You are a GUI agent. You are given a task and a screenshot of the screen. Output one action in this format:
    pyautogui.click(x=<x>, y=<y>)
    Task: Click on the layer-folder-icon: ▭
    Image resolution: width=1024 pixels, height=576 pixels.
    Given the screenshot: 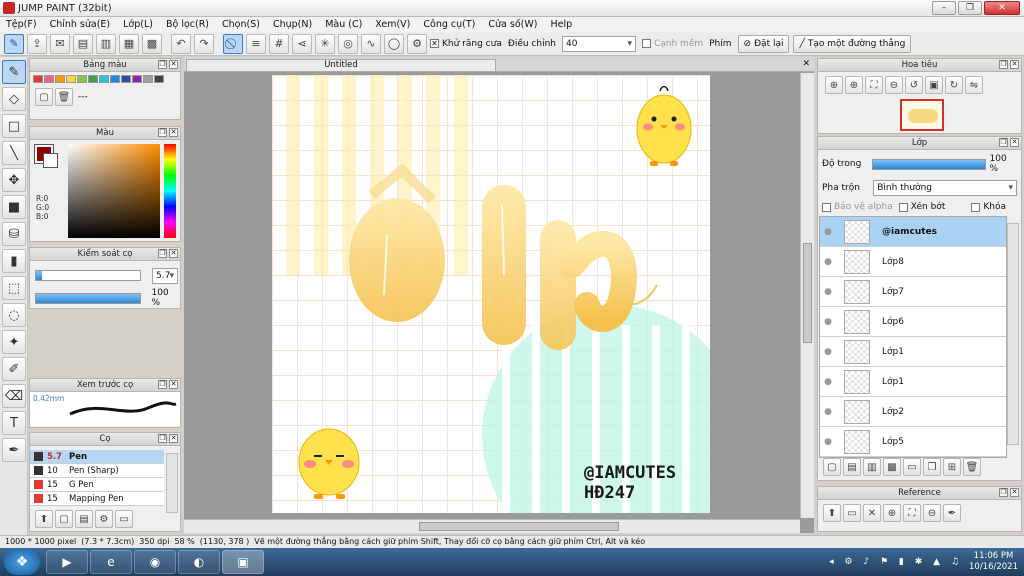 What is the action you would take?
    pyautogui.click(x=912, y=467)
    